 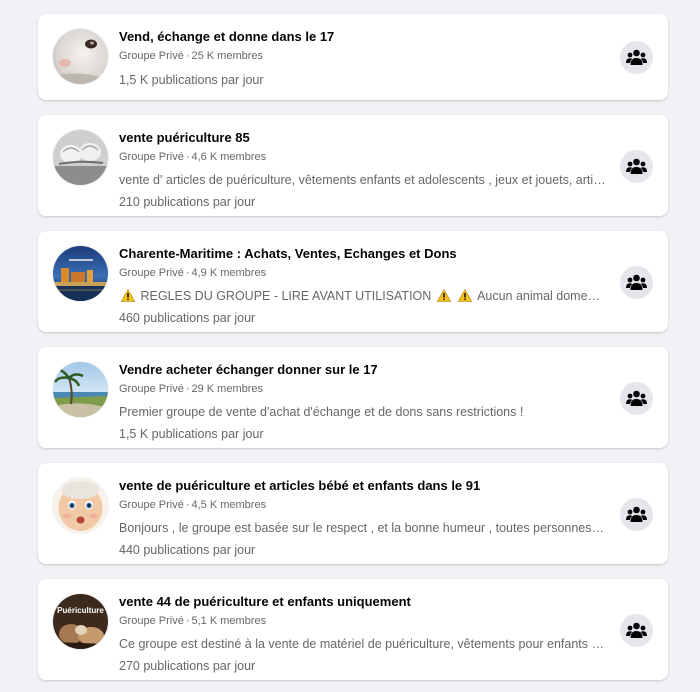 I want to click on group-members: 4,9 K membres, so click(x=229, y=273).